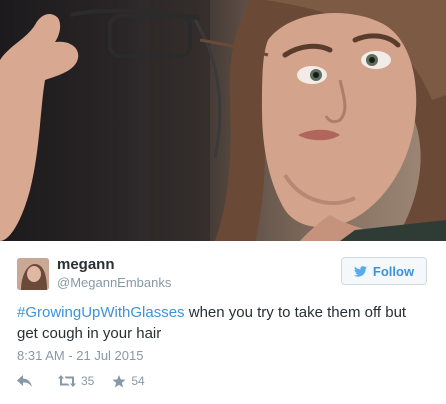  Describe the element at coordinates (119, 380) in the screenshot. I see `favorite-star-icon` at that location.